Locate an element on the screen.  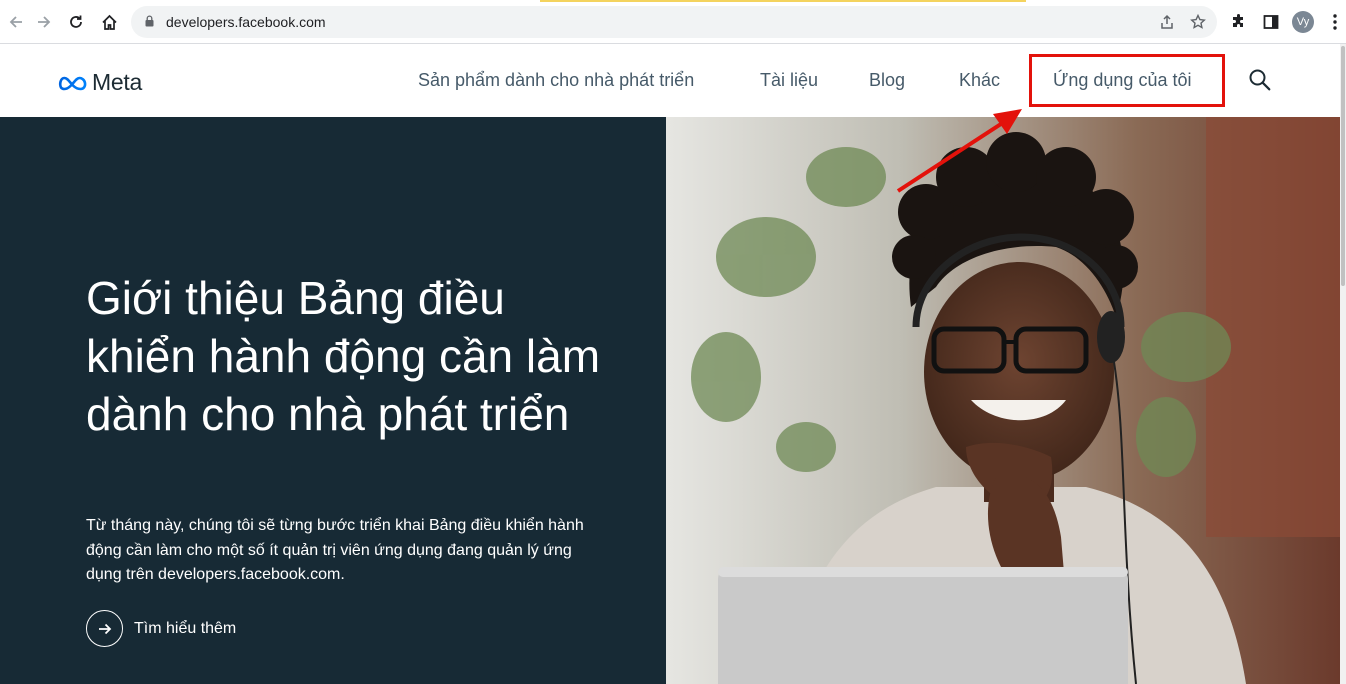
meta-logo-text: Meta is located at coordinates (117, 82).